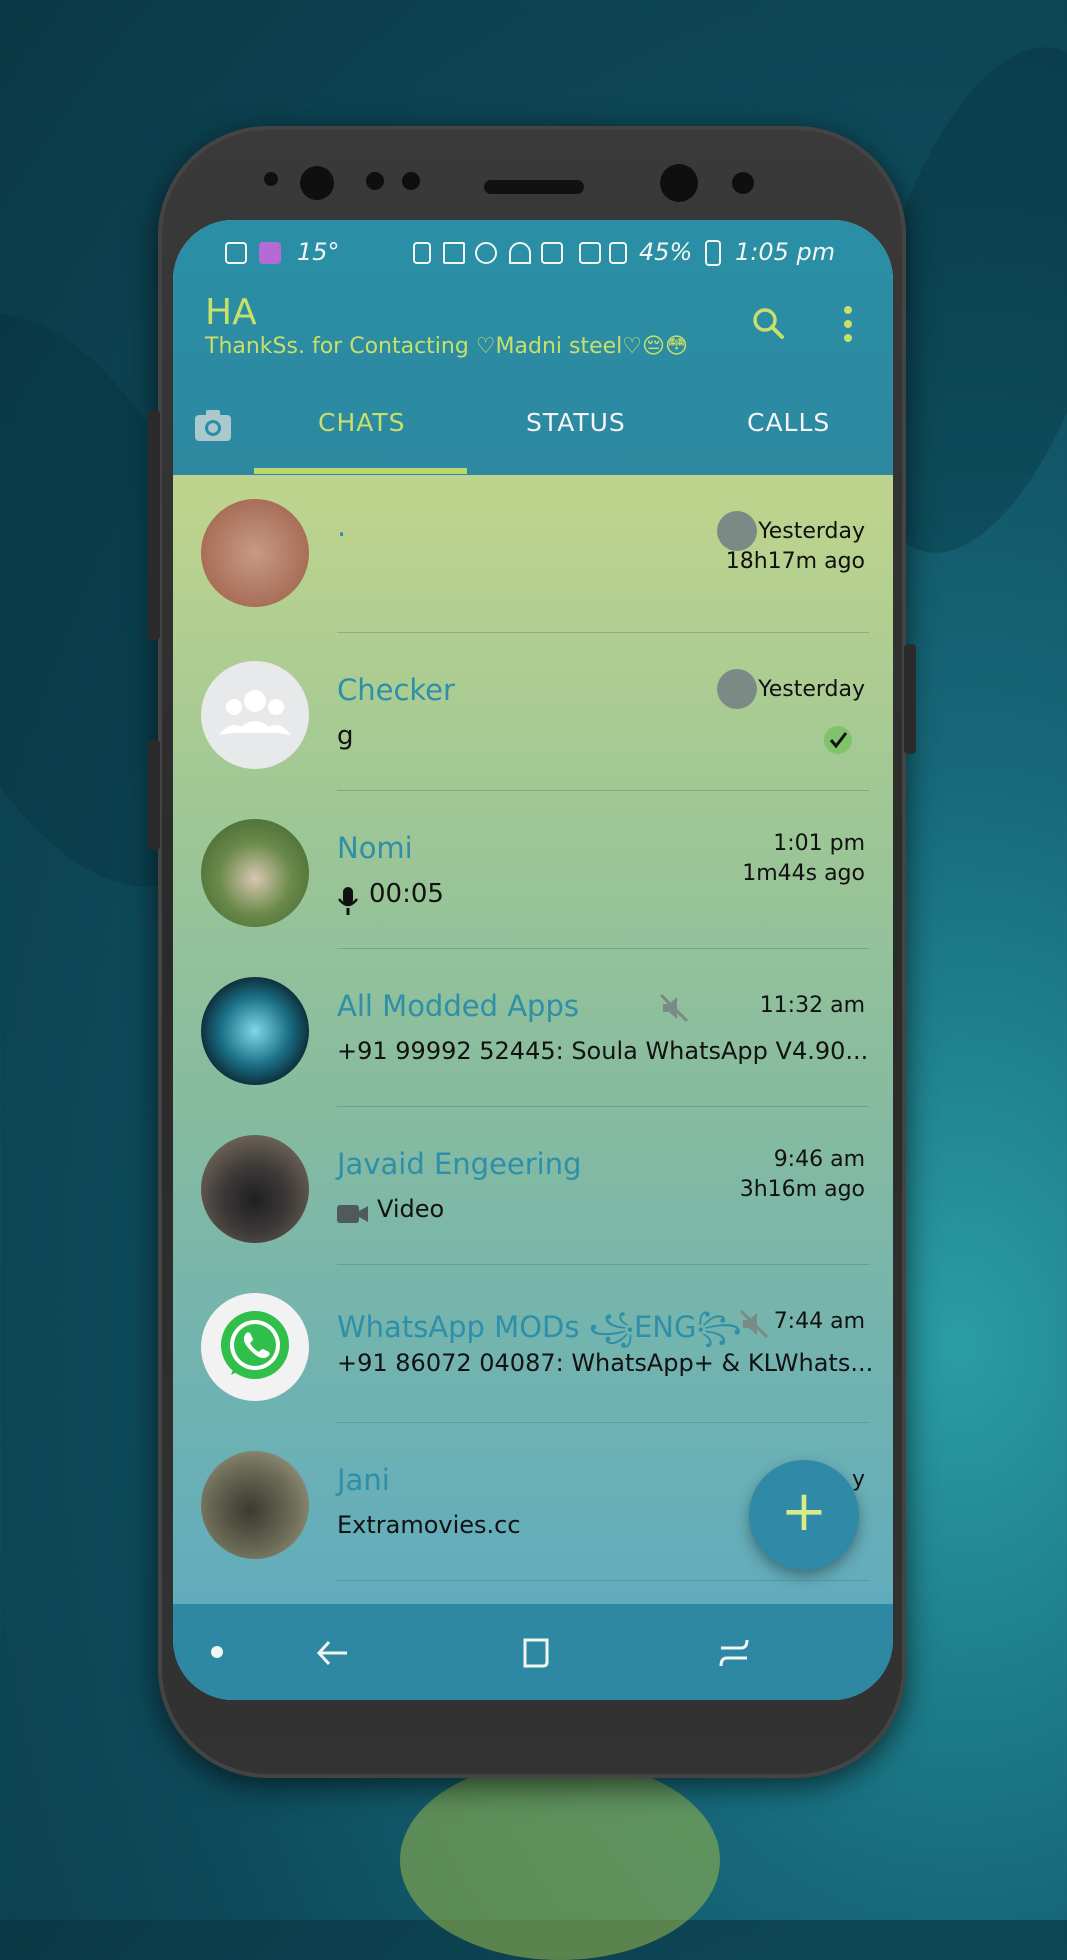  Describe the element at coordinates (270, 253) in the screenshot. I see `message-icon` at that location.